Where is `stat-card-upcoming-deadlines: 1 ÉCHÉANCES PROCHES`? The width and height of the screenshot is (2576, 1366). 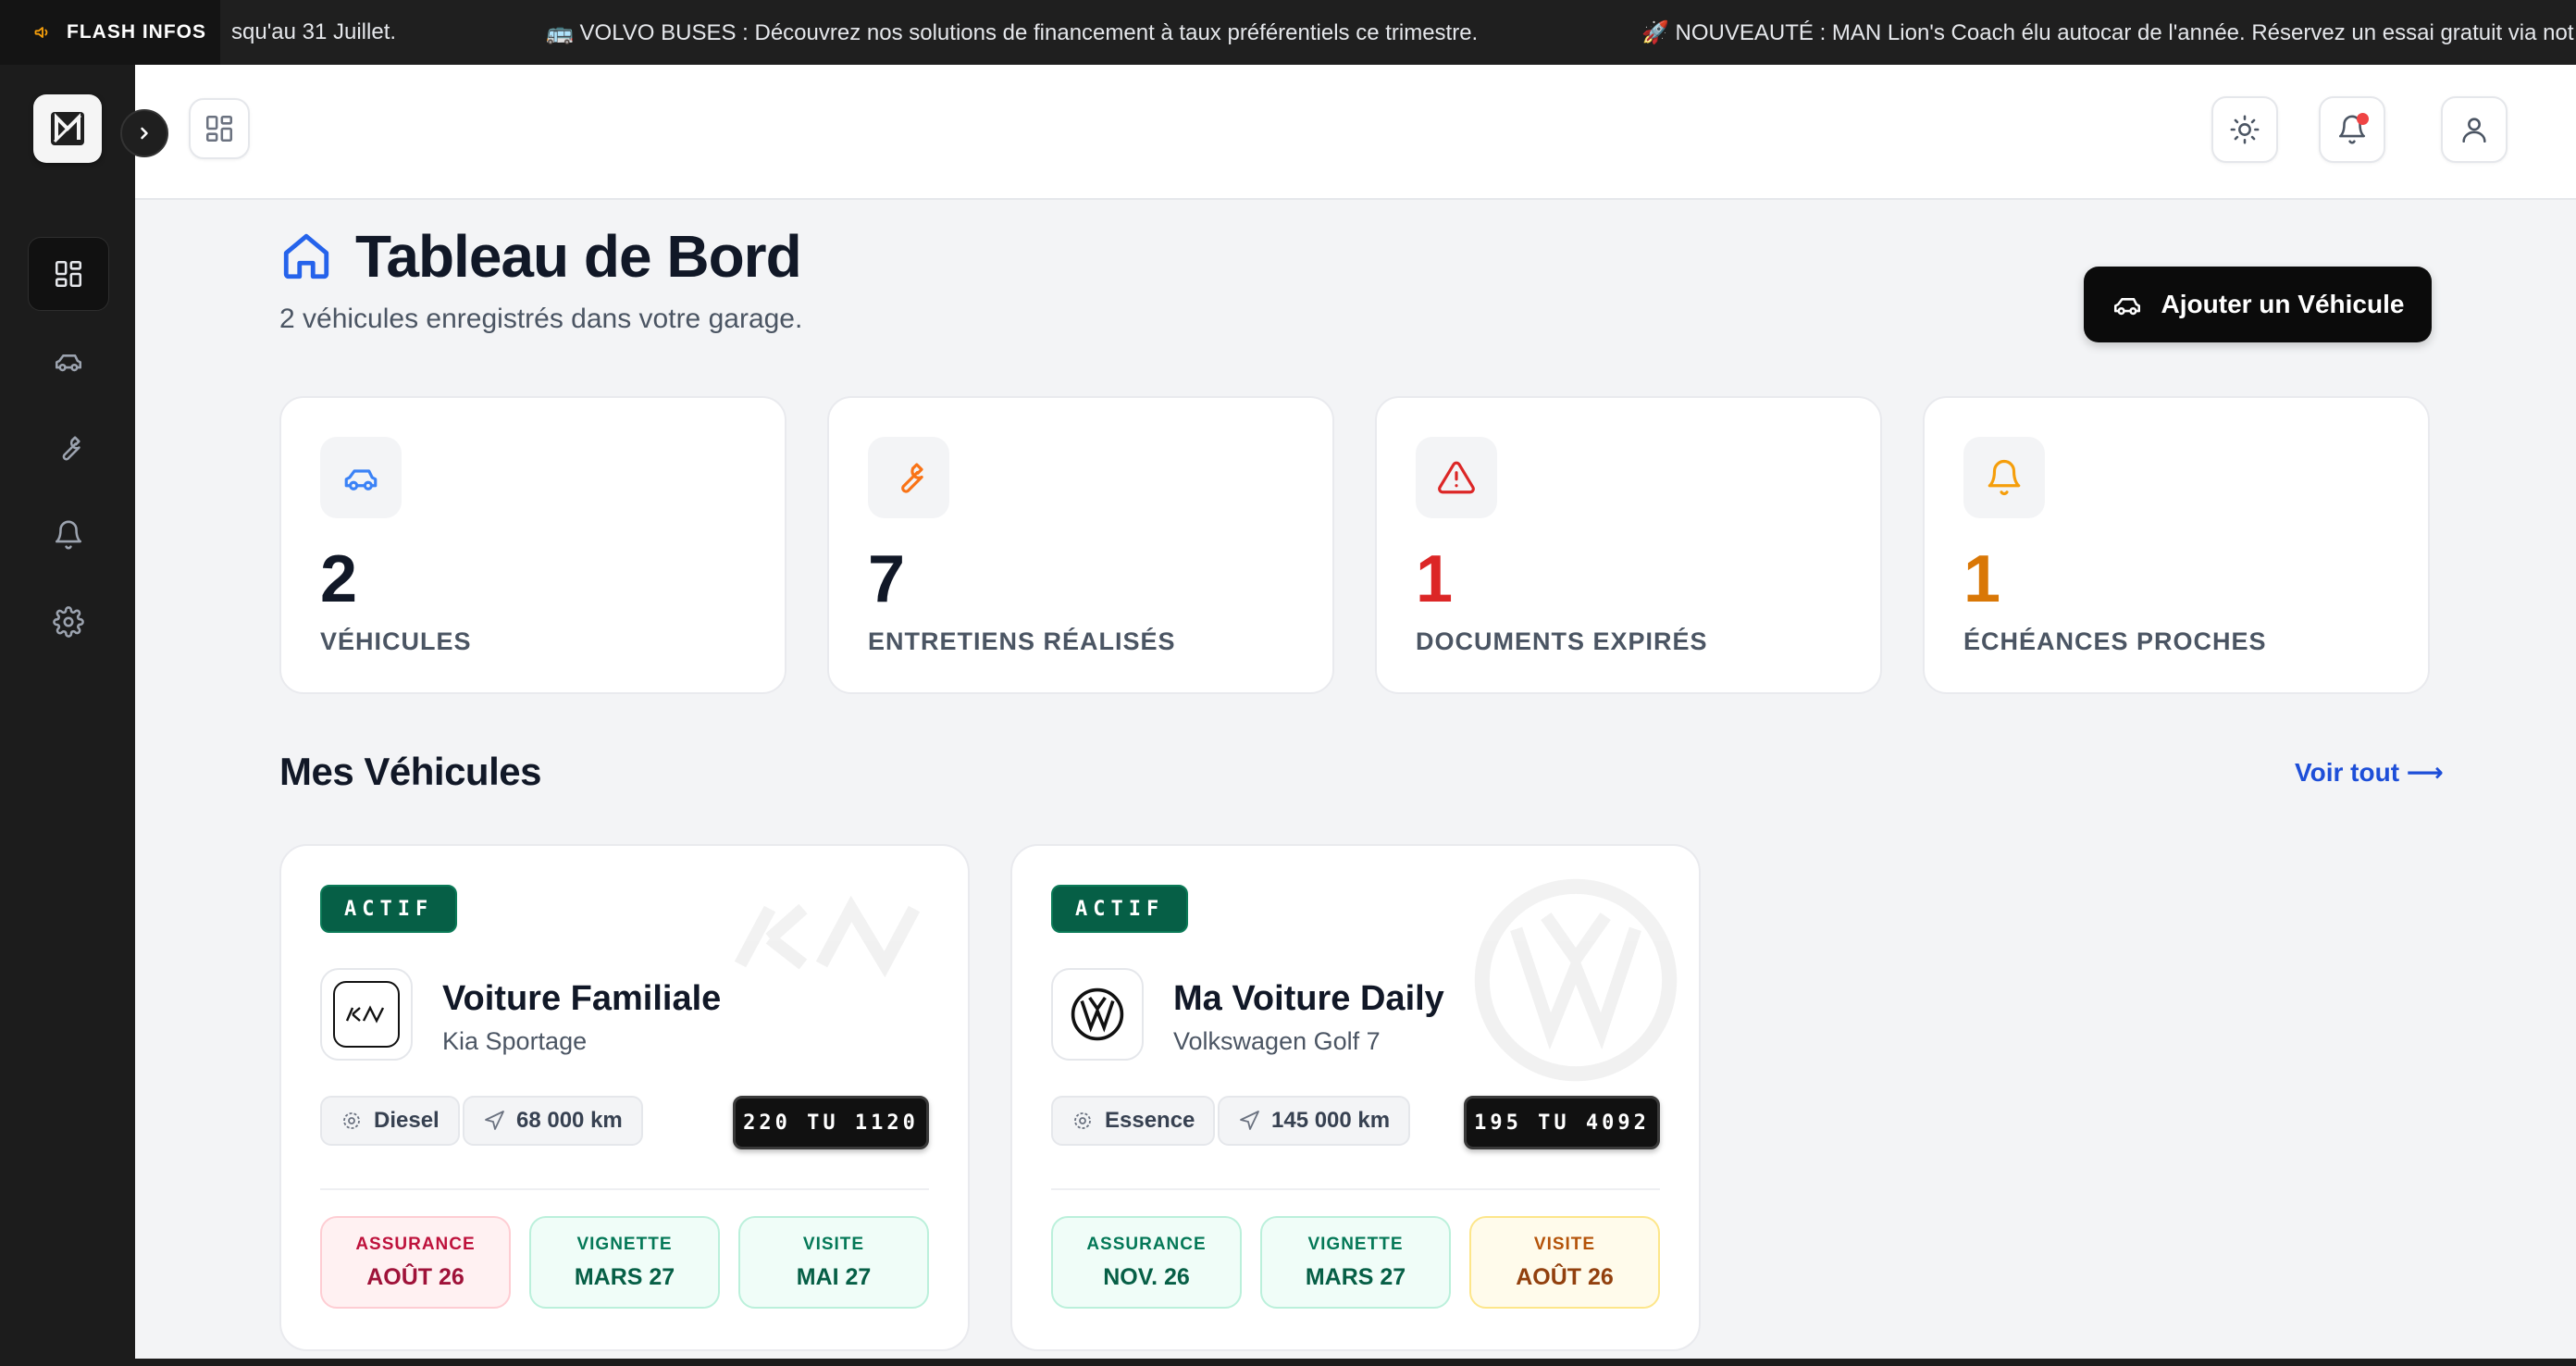
stat-card-upcoming-deadlines: 1 ÉCHÉANCES PROCHES is located at coordinates (2176, 545).